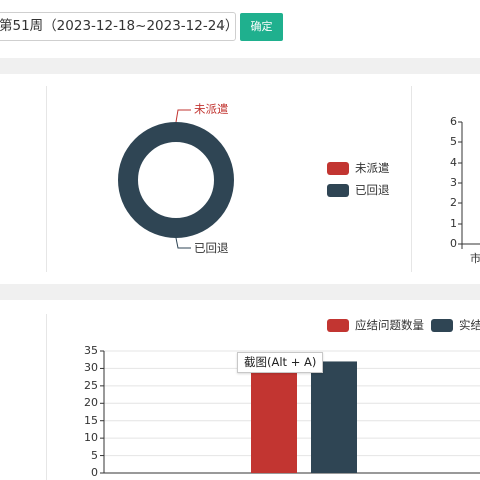 This screenshot has width=480, height=480. Describe the element at coordinates (274, 420) in the screenshot. I see `bar-should-close` at that location.